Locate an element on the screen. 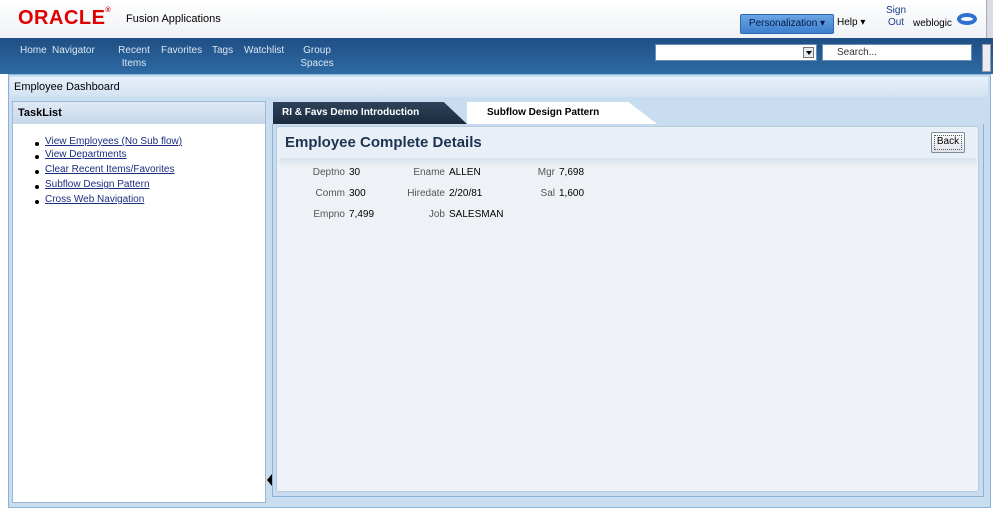  field-label-mgr: Mgr is located at coordinates (546, 172).